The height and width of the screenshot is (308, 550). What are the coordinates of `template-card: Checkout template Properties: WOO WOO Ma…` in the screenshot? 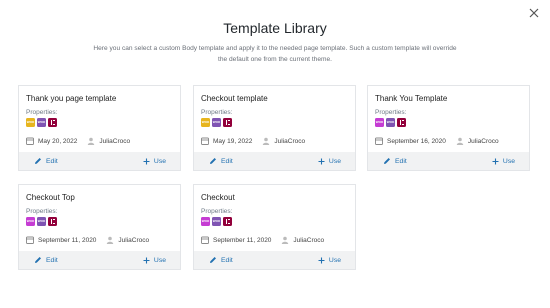 It's located at (274, 128).